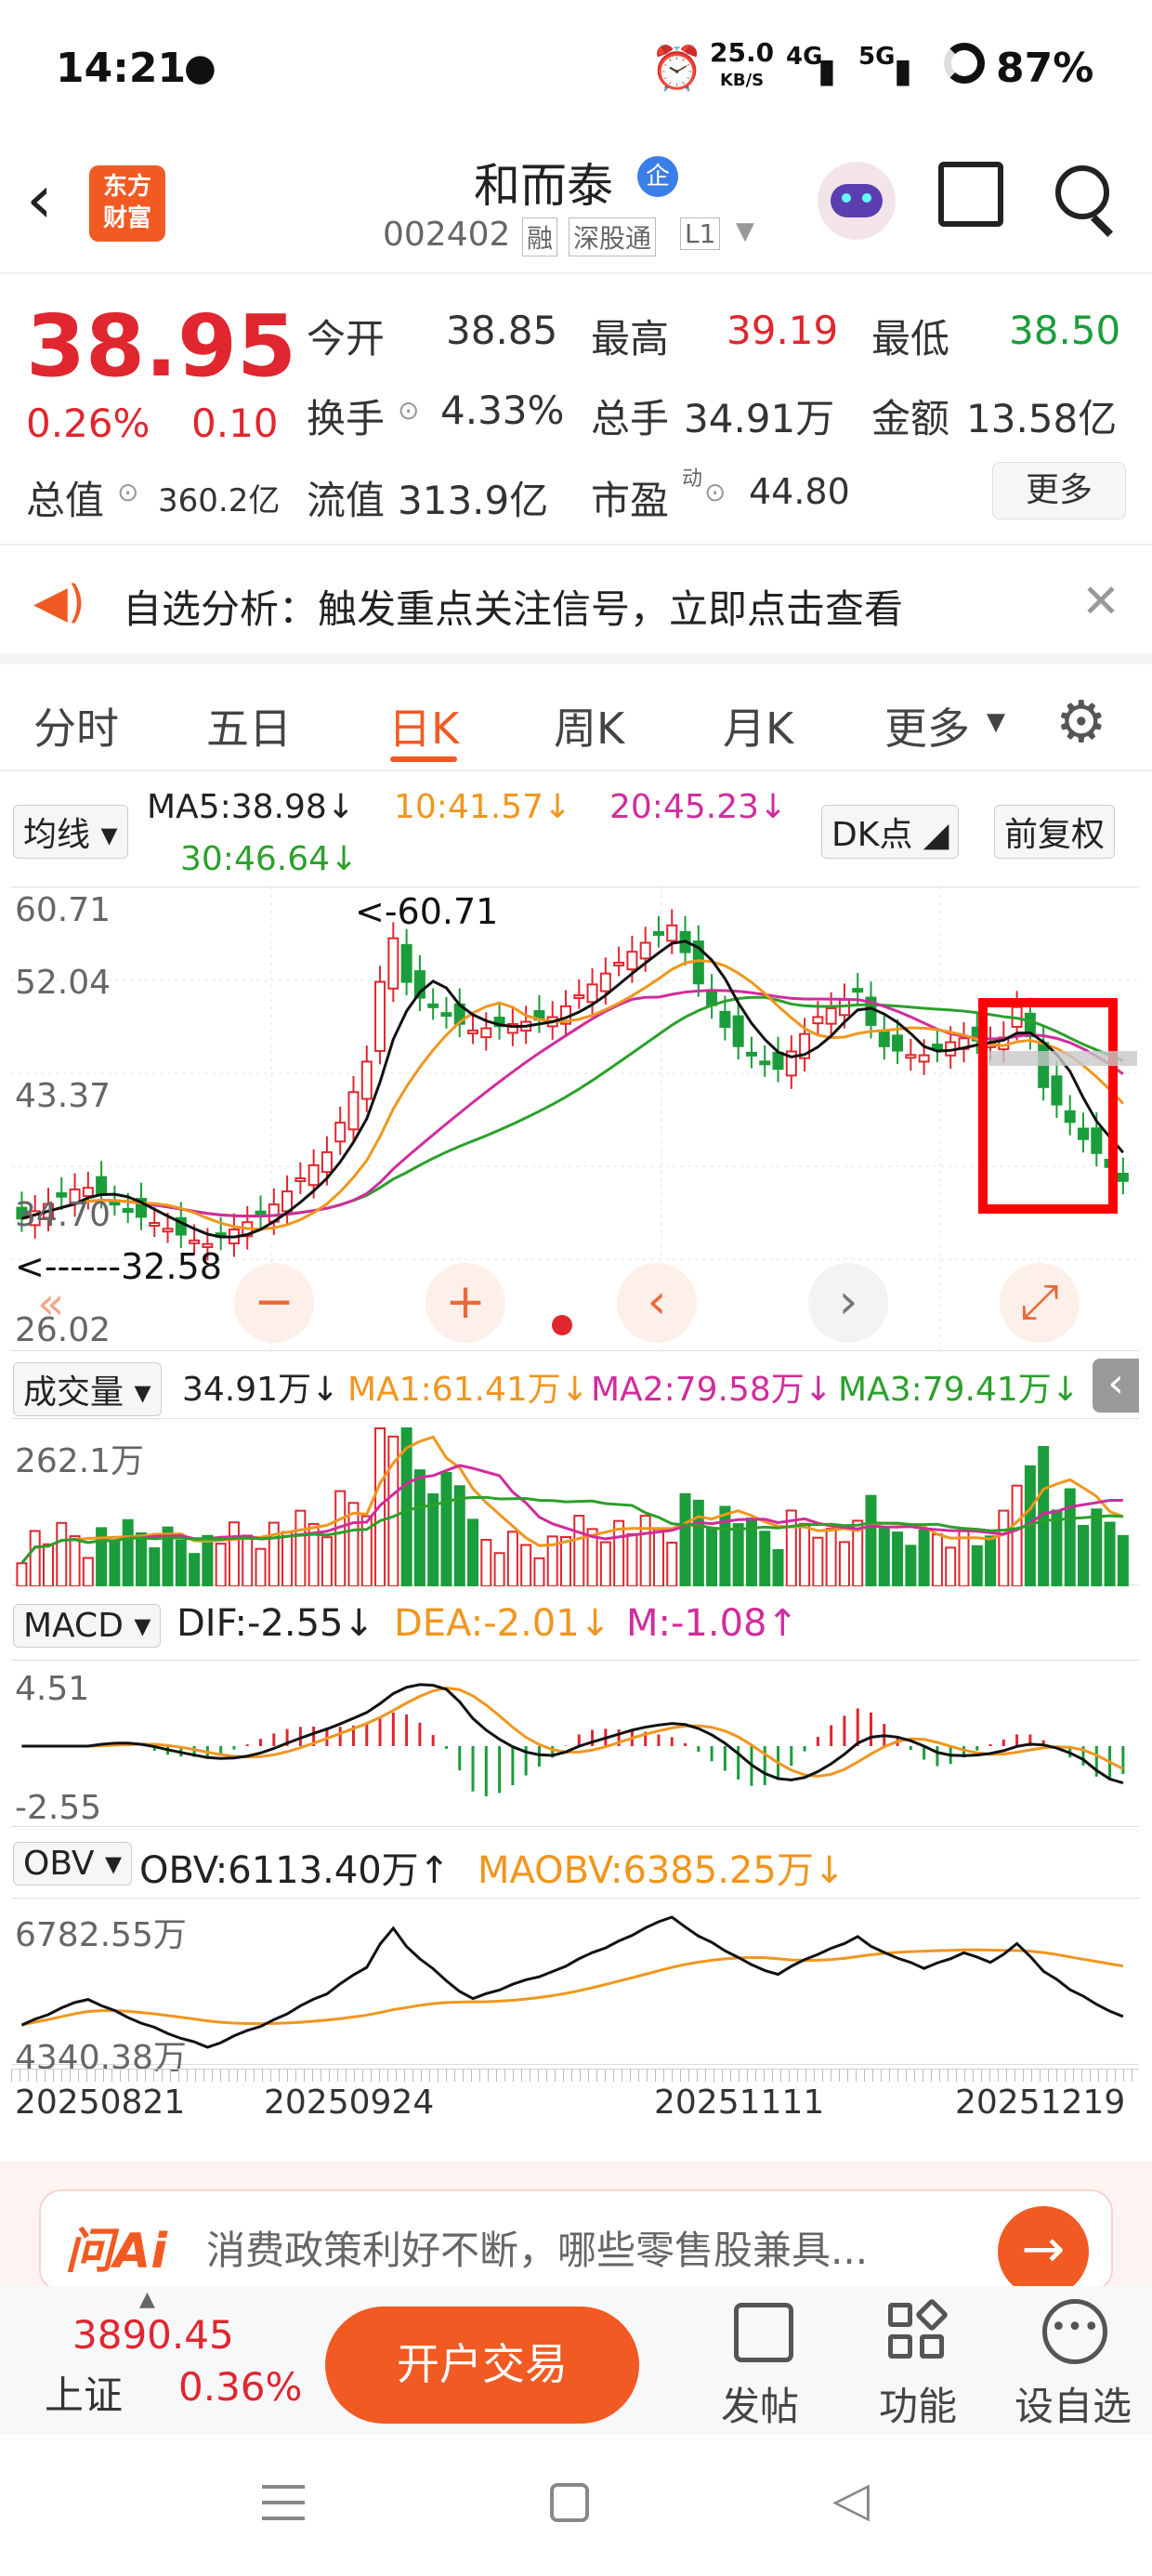 The width and height of the screenshot is (1152, 2576). I want to click on indicator-selector: 均线 ▾, so click(70, 832).